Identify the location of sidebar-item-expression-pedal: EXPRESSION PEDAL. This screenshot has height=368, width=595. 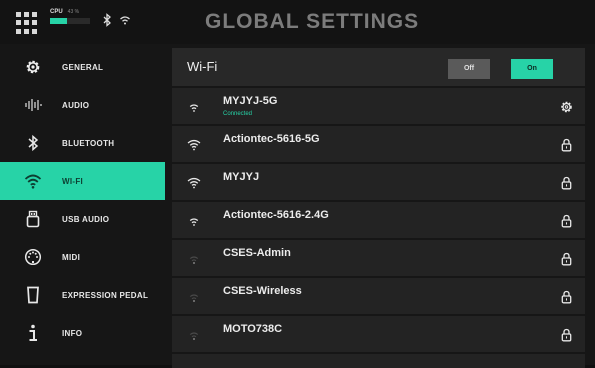
(82, 295).